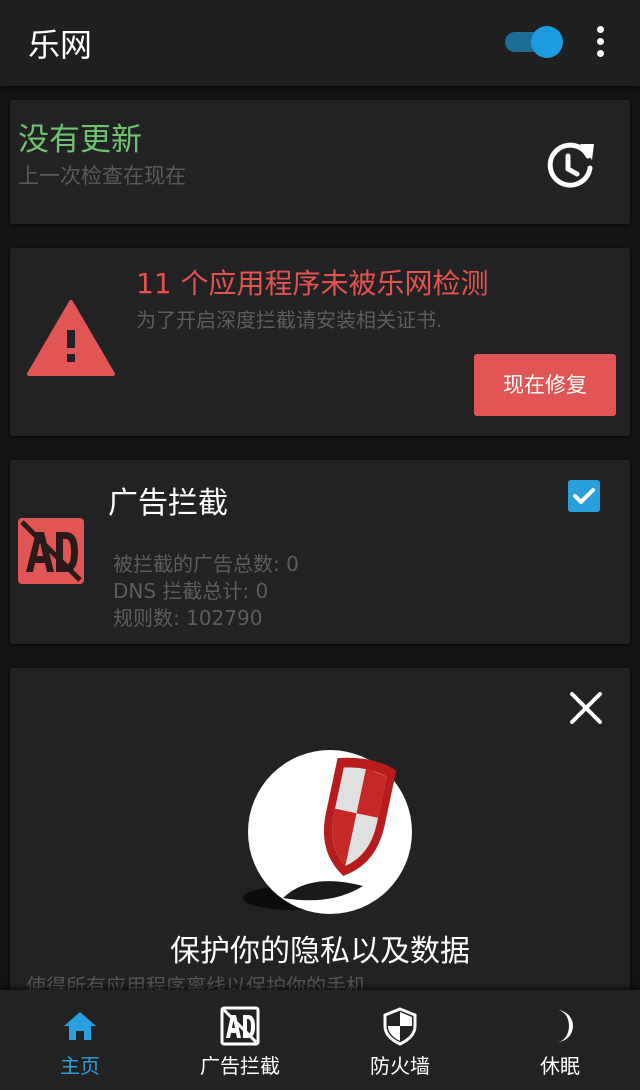  Describe the element at coordinates (240, 1066) in the screenshot. I see `nav-label-adblock: 广告拦截` at that location.